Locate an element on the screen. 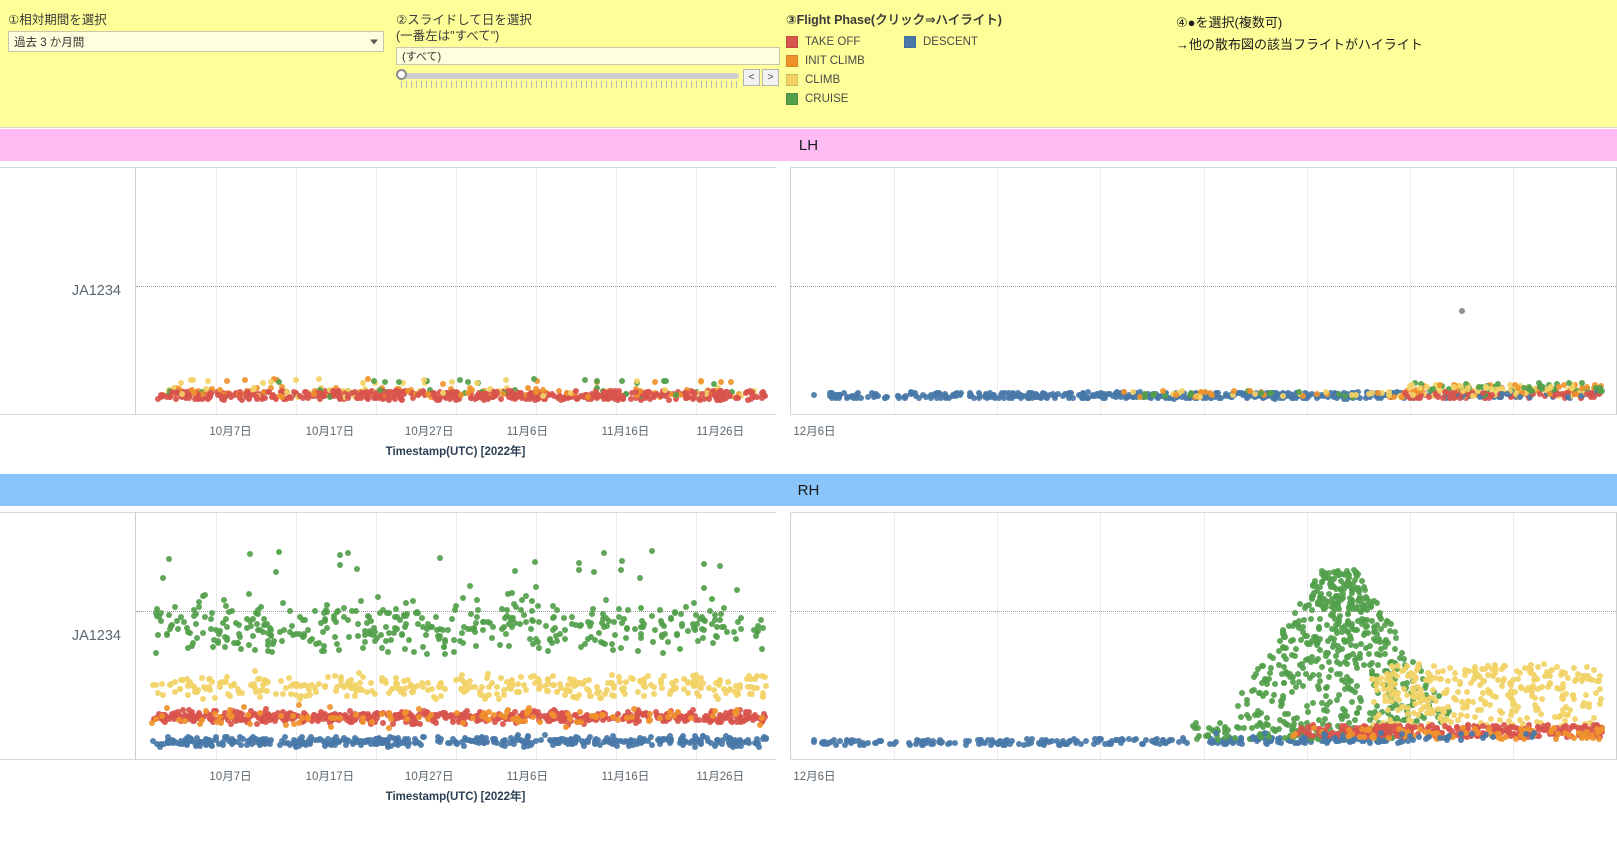 The image size is (1617, 855). day-slider-prev-button: < is located at coordinates (751, 77).